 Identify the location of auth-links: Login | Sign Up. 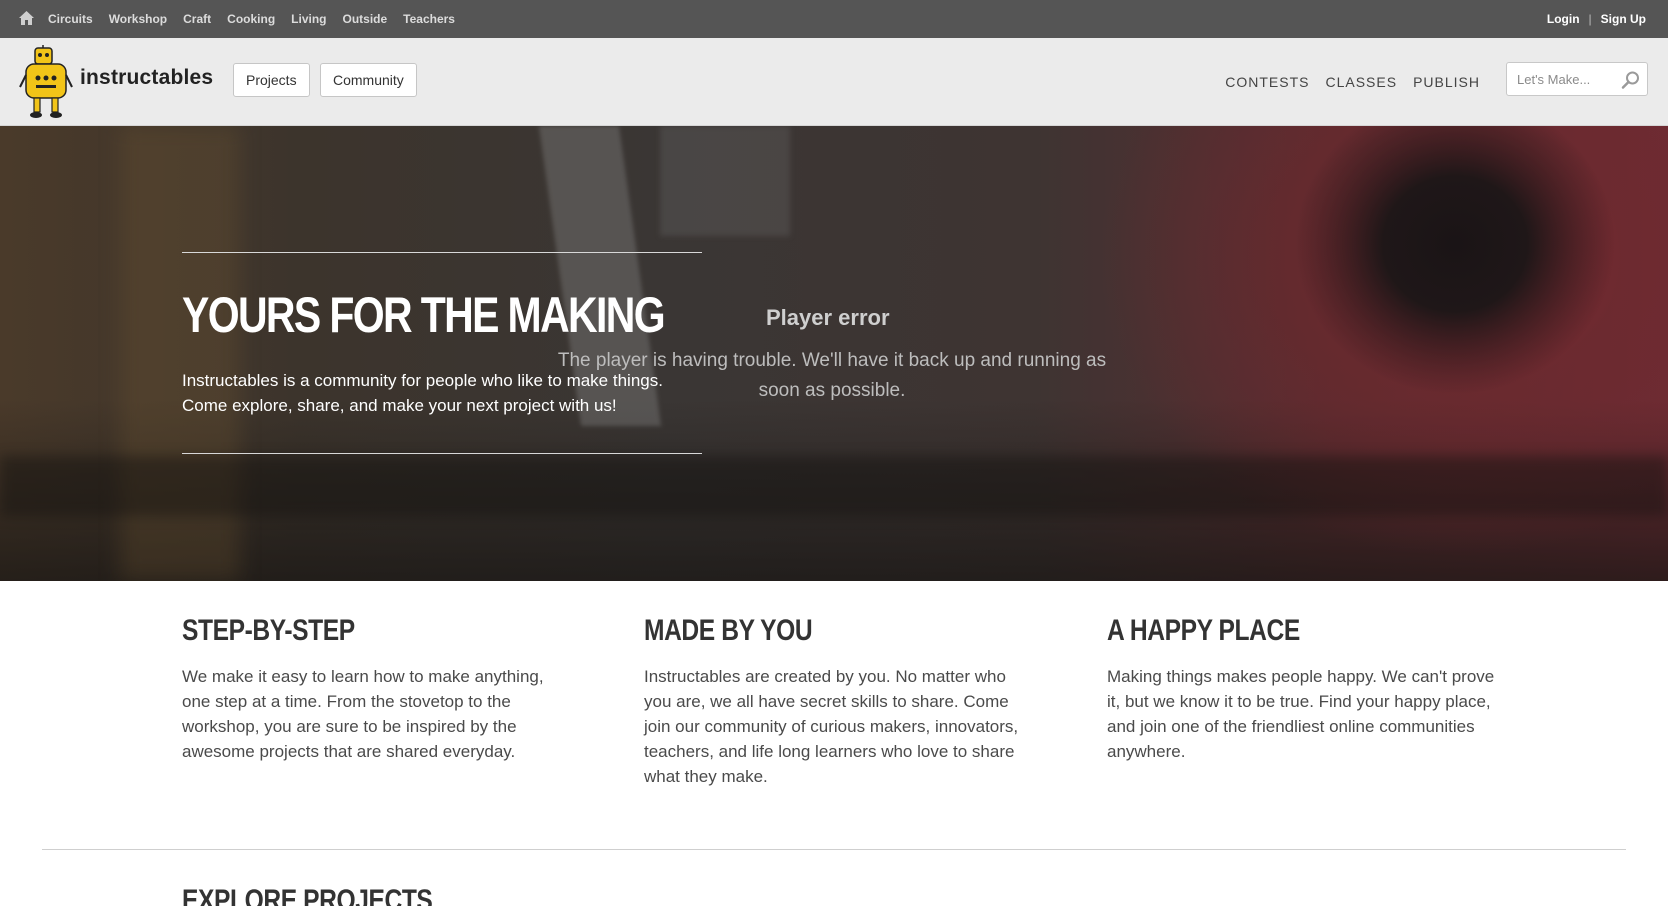
(1596, 19).